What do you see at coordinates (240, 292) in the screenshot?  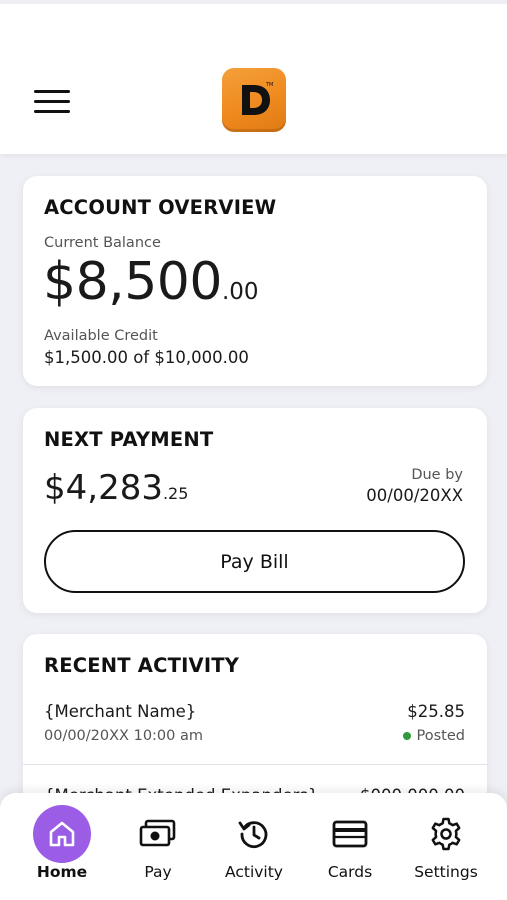 I see `balance-cents: .00` at bounding box center [240, 292].